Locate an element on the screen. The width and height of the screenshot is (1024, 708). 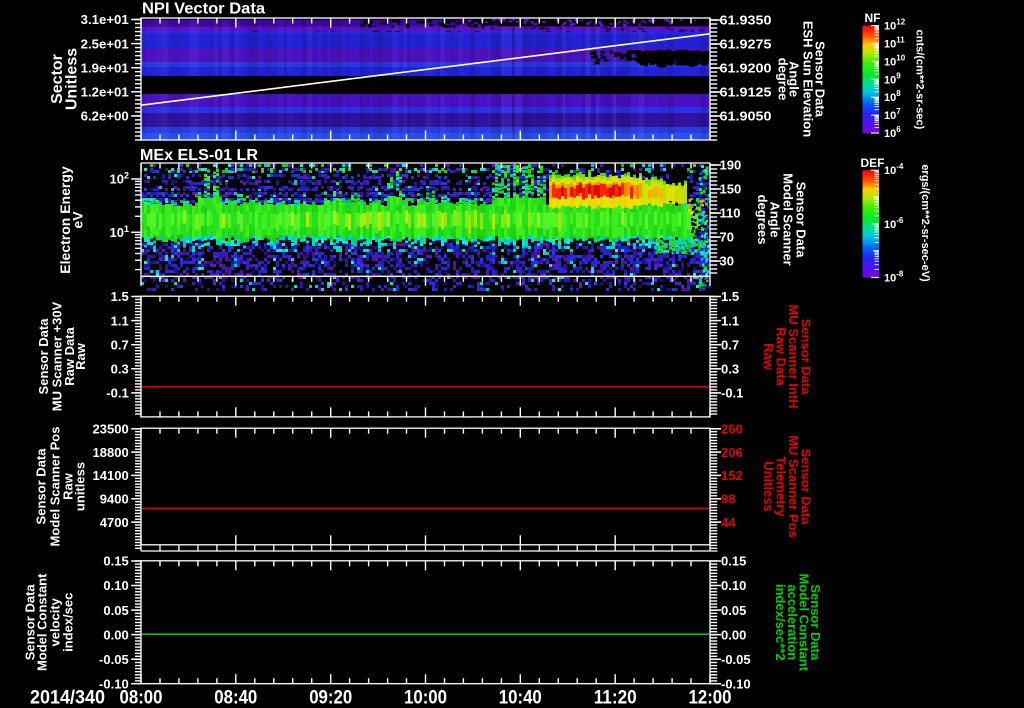
svg-text: 11:20 is located at coordinates (615, 698).